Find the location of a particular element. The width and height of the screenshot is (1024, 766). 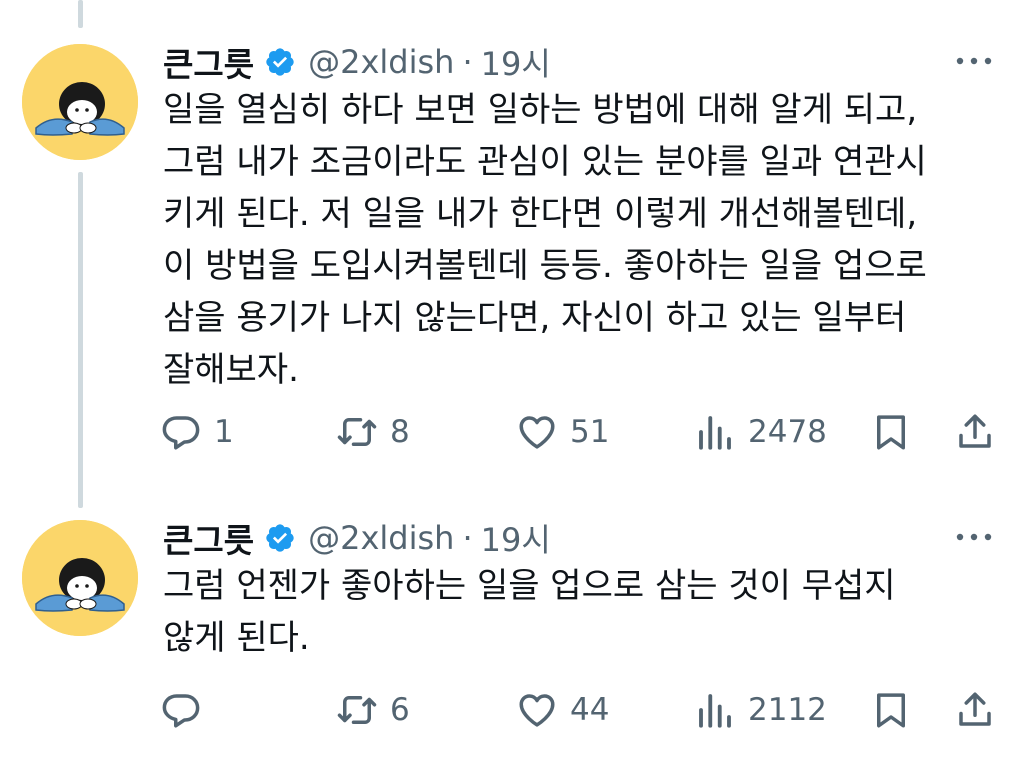

views-button: 2478 is located at coordinates (760, 432).